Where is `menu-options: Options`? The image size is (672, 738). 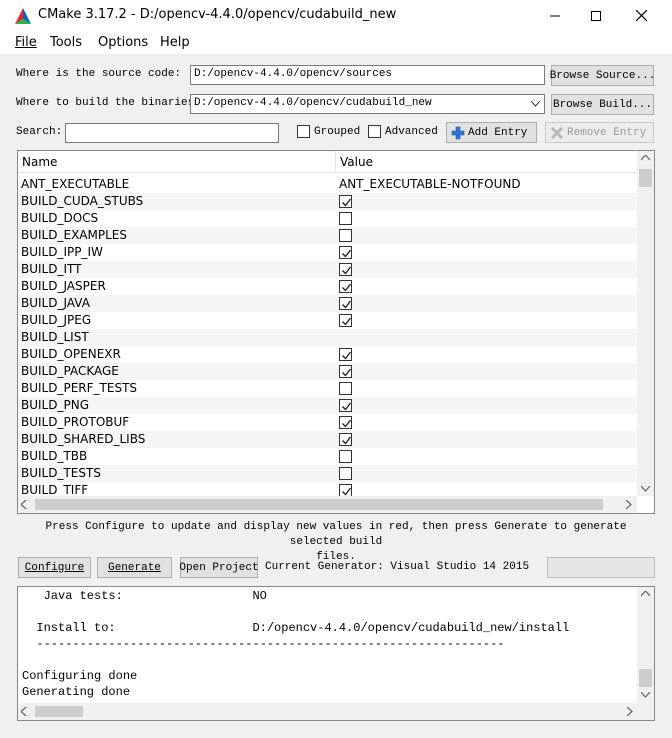 menu-options: Options is located at coordinates (123, 42).